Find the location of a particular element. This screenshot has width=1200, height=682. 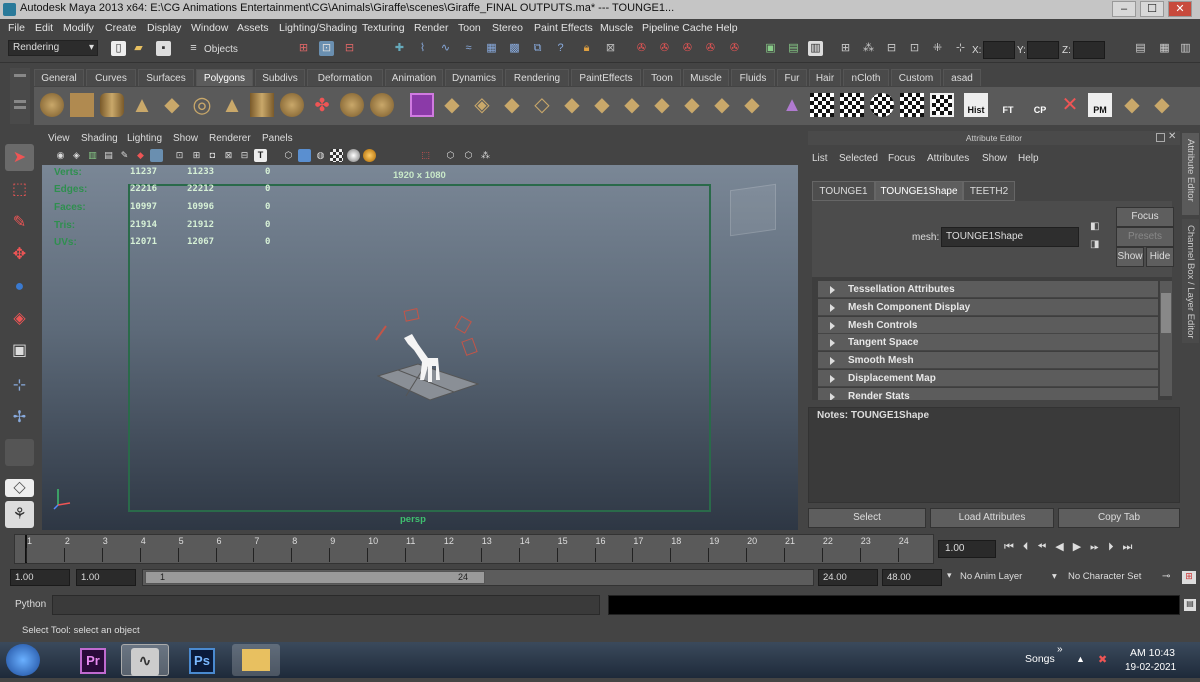

texture-icon: T is located at coordinates (260, 155).